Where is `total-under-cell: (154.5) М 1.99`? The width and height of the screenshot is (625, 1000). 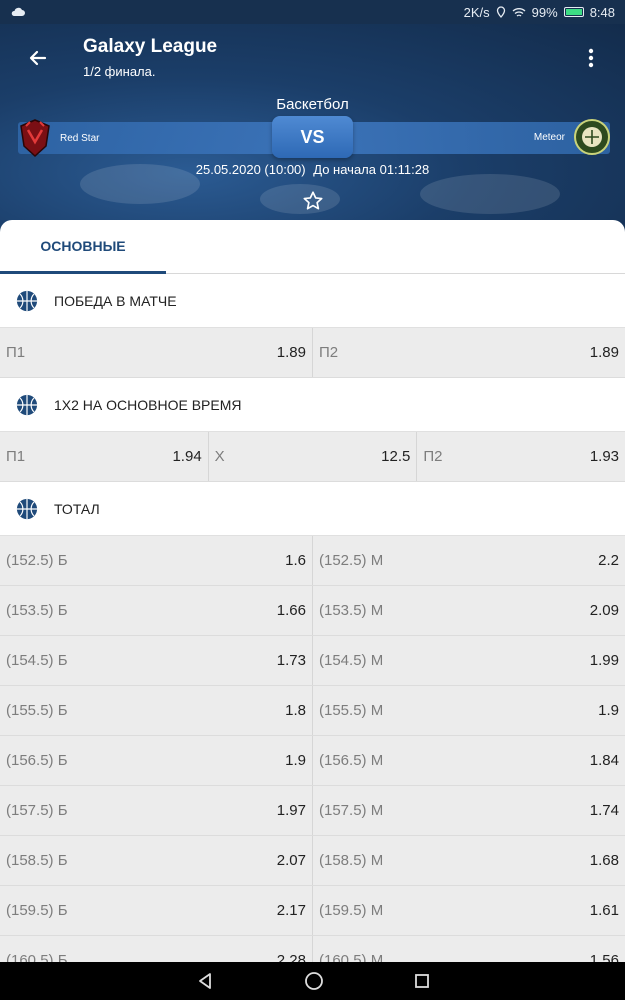 total-under-cell: (154.5) М 1.99 is located at coordinates (469, 660).